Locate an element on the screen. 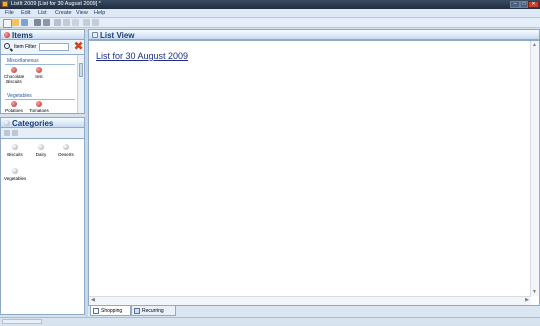  item-label: Potatoes is located at coordinates (14, 110).